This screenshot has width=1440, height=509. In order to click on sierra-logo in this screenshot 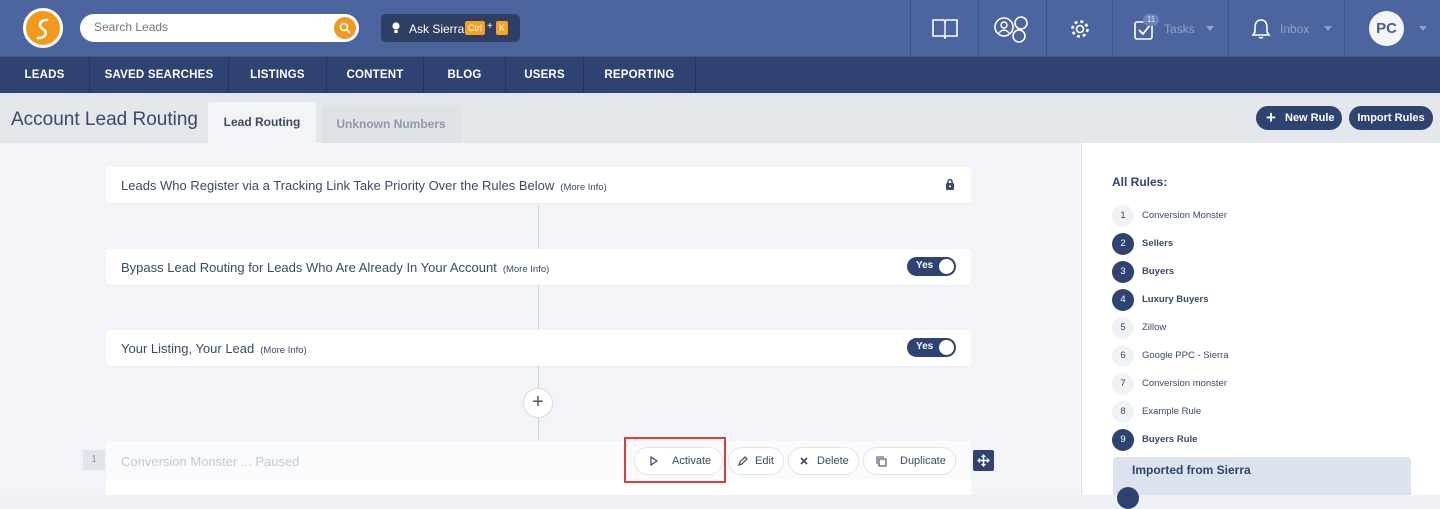, I will do `click(43, 28)`.